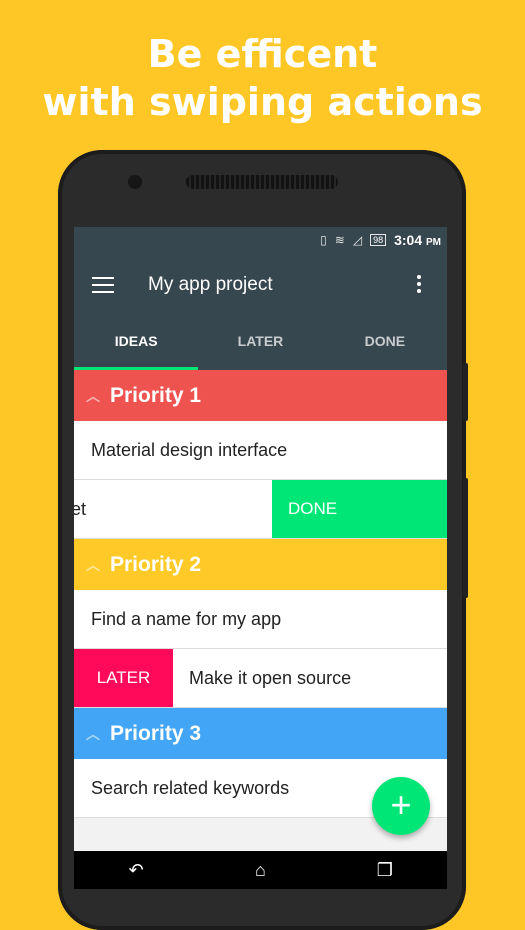  Describe the element at coordinates (359, 509) in the screenshot. I see `swipe-done-action: DONE` at that location.